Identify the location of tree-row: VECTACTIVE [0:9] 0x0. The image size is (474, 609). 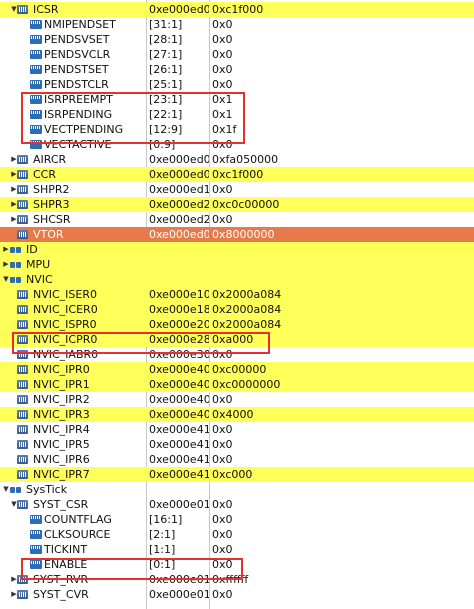
(237, 144).